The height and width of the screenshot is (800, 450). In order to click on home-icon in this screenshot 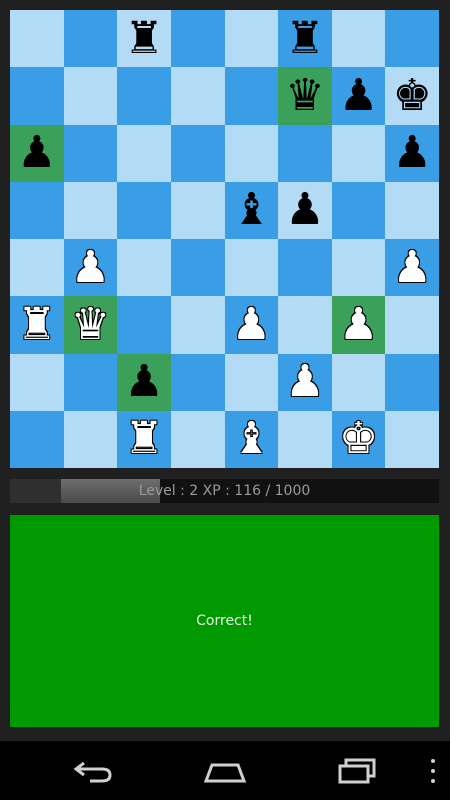, I will do `click(225, 773)`.